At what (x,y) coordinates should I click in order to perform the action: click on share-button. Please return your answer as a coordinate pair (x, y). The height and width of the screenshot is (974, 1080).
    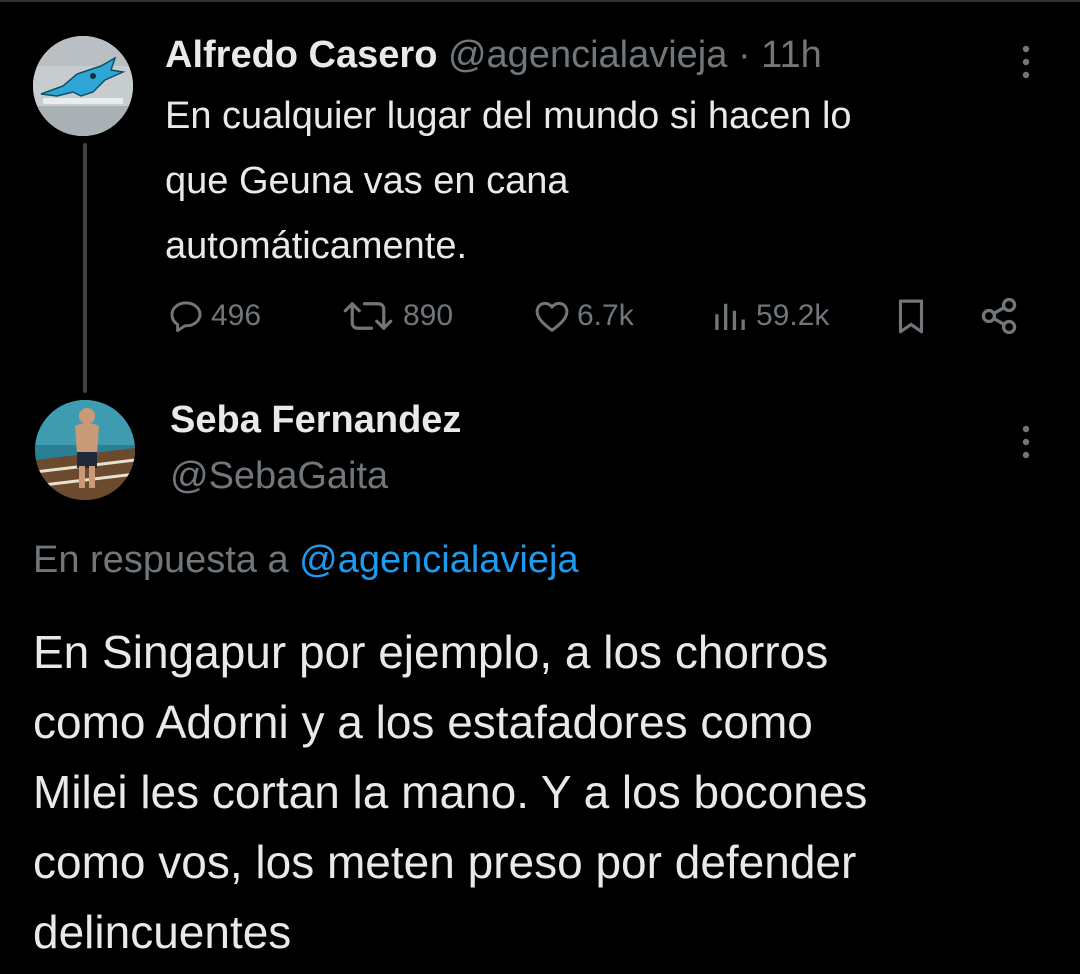
    Looking at the image, I should click on (1001, 316).